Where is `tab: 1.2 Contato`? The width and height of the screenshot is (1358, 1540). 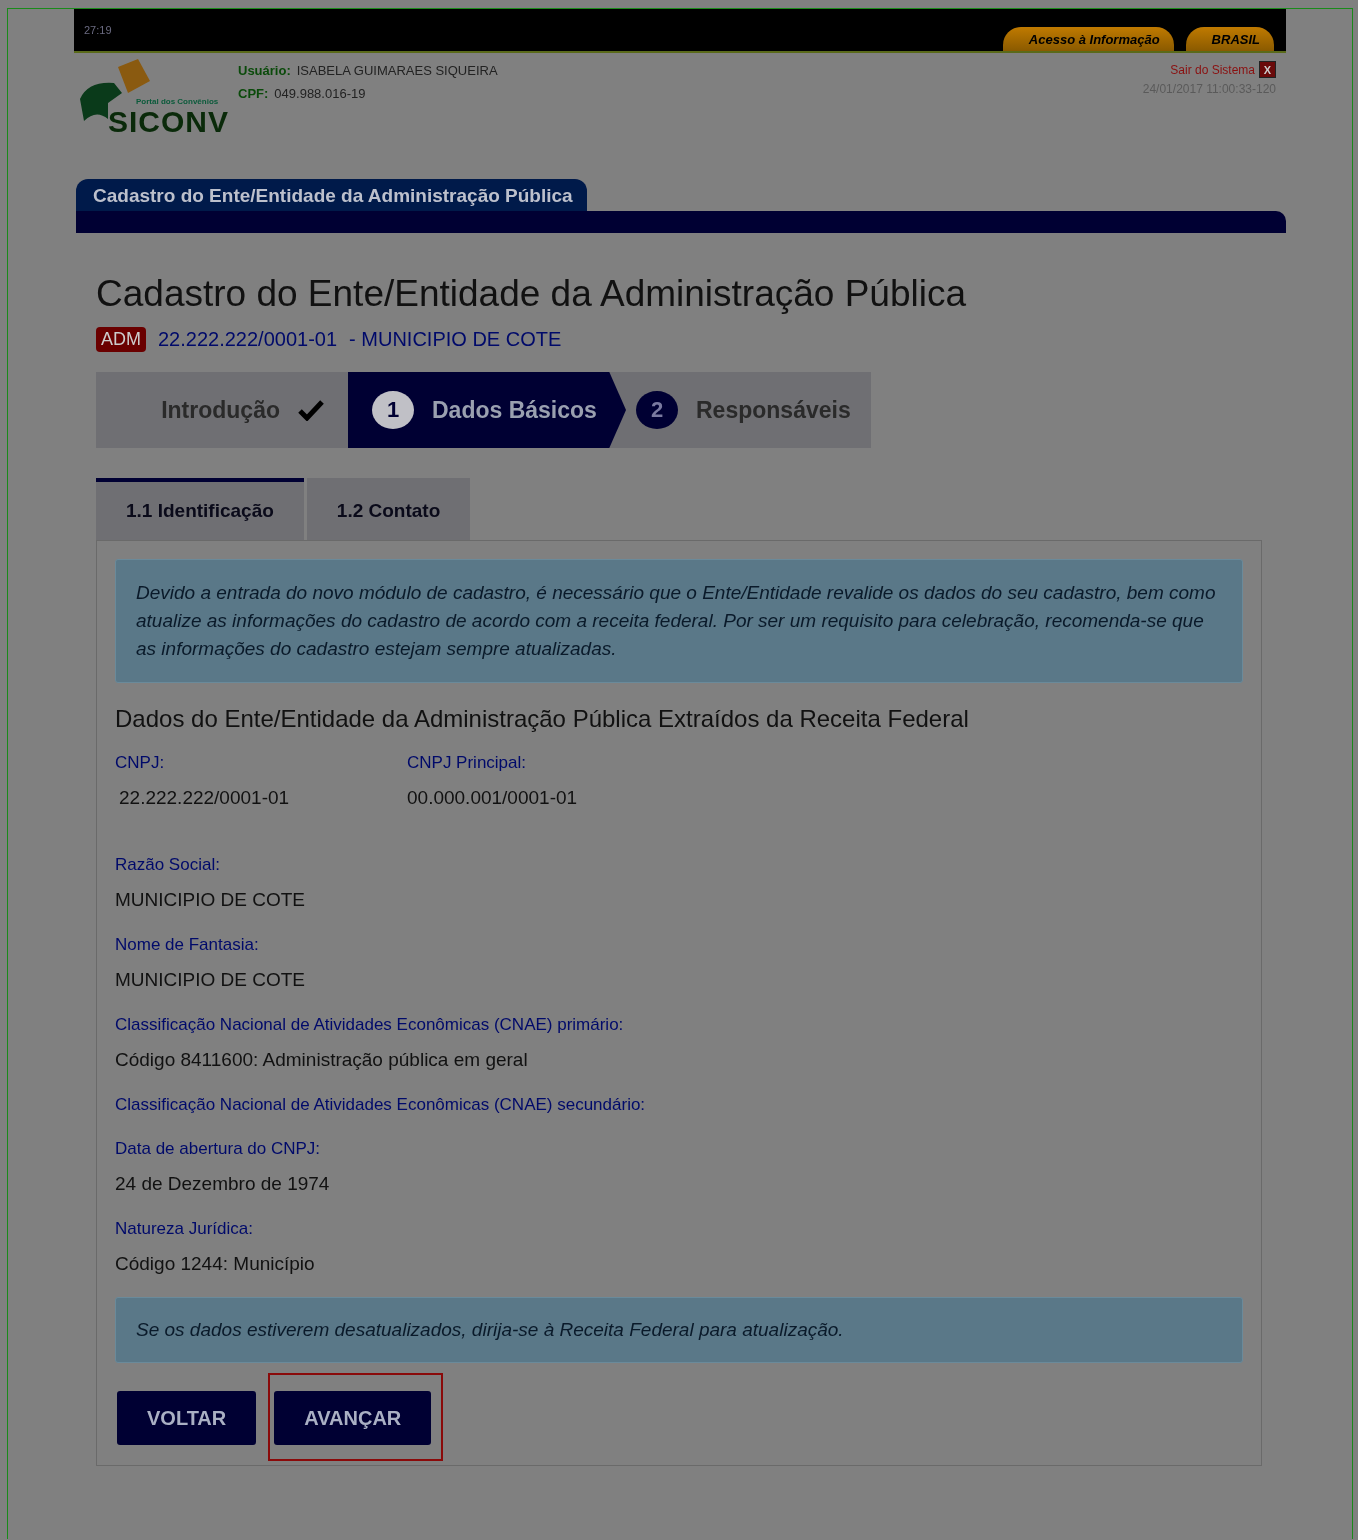
tab: 1.2 Contato is located at coordinates (388, 509).